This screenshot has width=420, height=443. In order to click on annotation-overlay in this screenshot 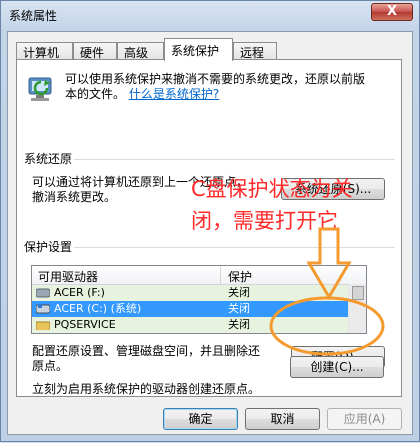, I will do `click(327, 291)`.